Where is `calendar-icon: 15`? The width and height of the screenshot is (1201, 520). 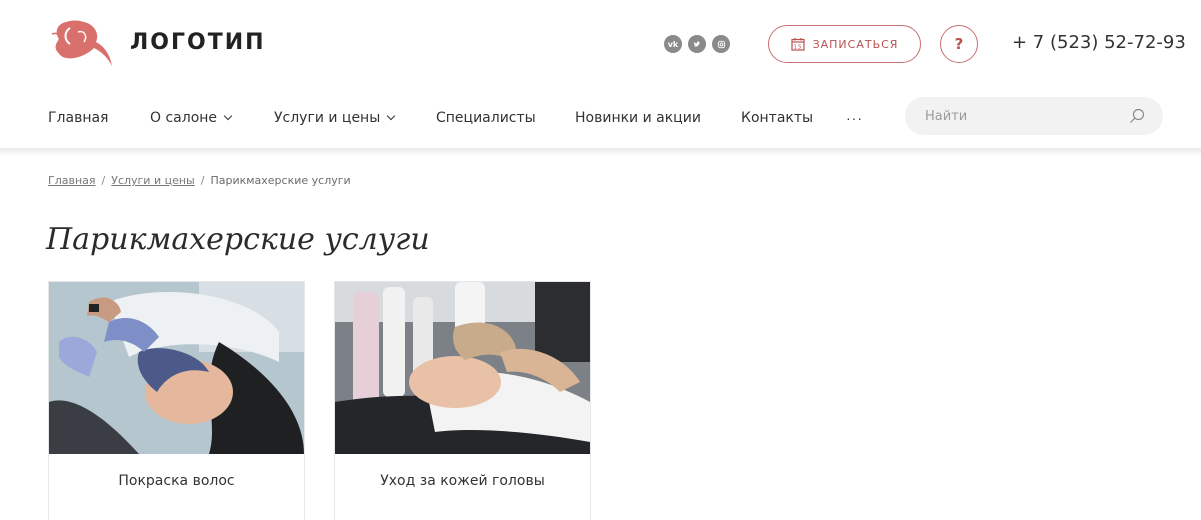
calendar-icon: 15 is located at coordinates (797, 44).